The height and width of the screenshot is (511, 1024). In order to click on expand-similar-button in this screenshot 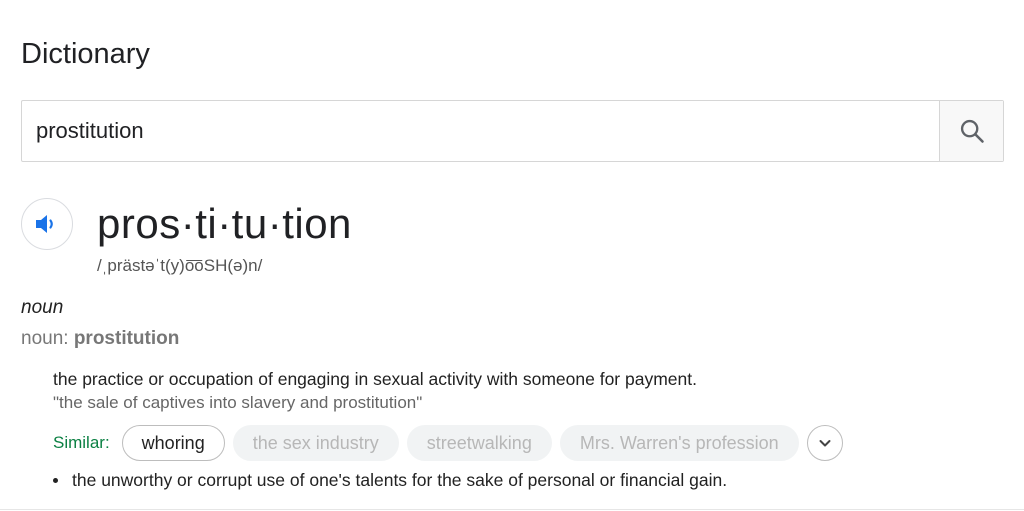, I will do `click(824, 443)`.